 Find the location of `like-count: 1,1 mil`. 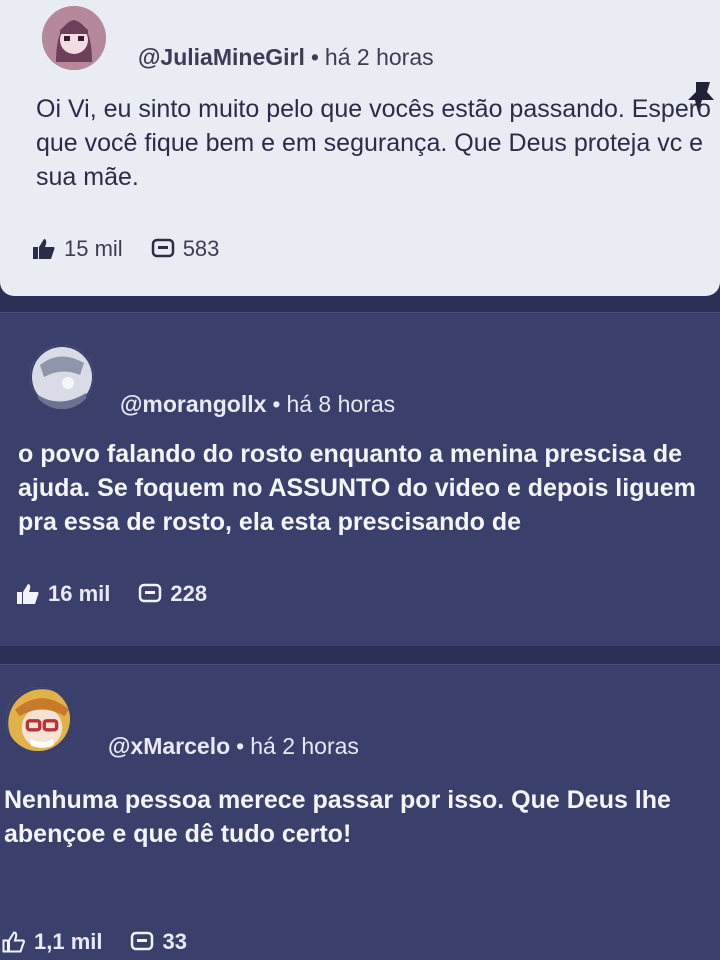

like-count: 1,1 mil is located at coordinates (68, 941).